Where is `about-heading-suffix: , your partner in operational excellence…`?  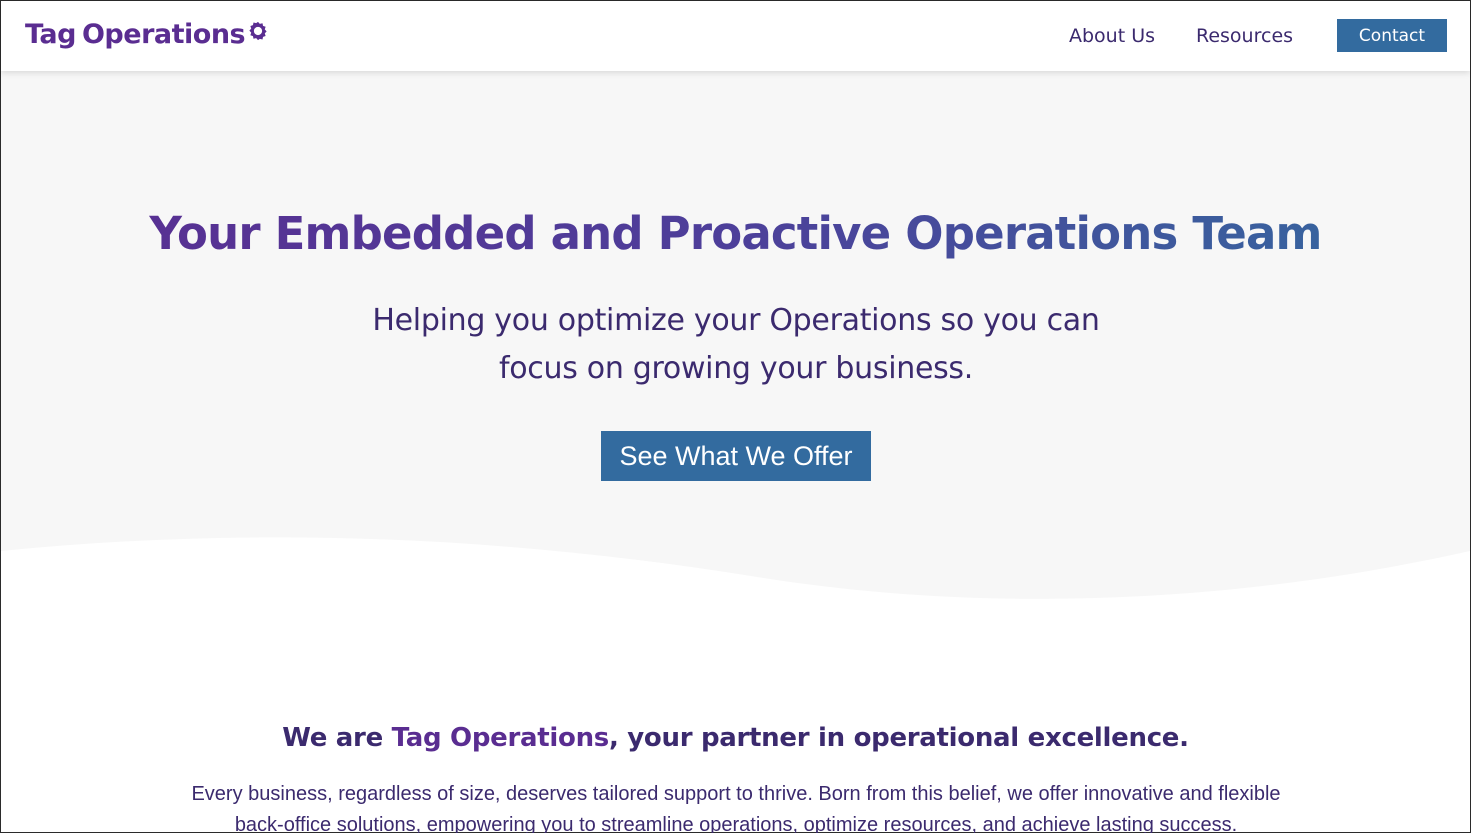
about-heading-suffix: , your partner in operational excellence… is located at coordinates (898, 738).